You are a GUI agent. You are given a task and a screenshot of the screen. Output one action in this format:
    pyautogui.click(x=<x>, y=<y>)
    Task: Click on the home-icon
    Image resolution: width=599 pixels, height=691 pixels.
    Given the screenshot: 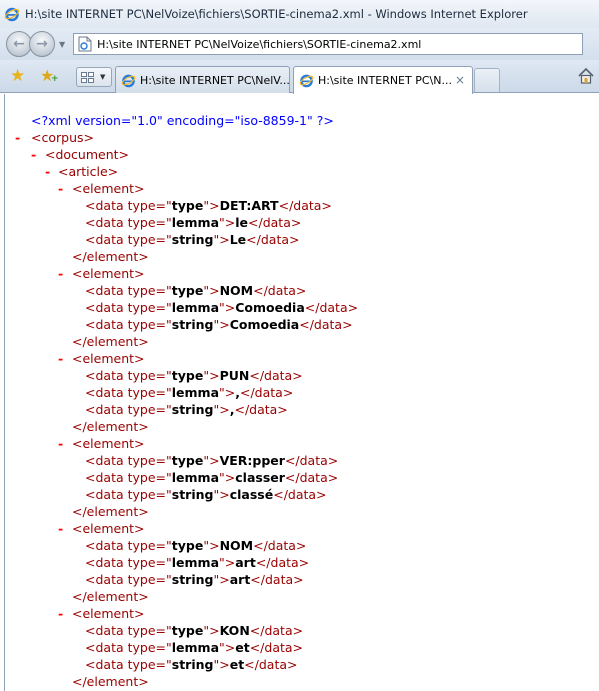 What is the action you would take?
    pyautogui.click(x=586, y=76)
    